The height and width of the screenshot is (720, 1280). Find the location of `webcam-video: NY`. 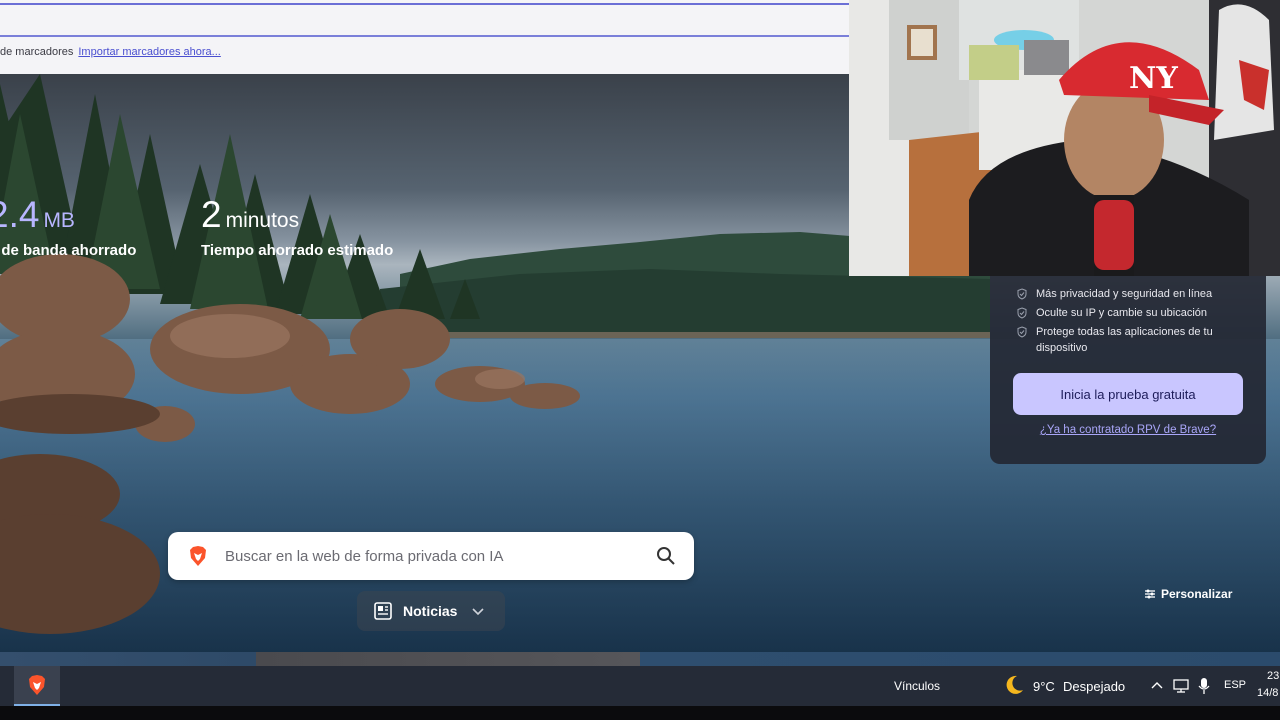

webcam-video: NY is located at coordinates (1064, 138).